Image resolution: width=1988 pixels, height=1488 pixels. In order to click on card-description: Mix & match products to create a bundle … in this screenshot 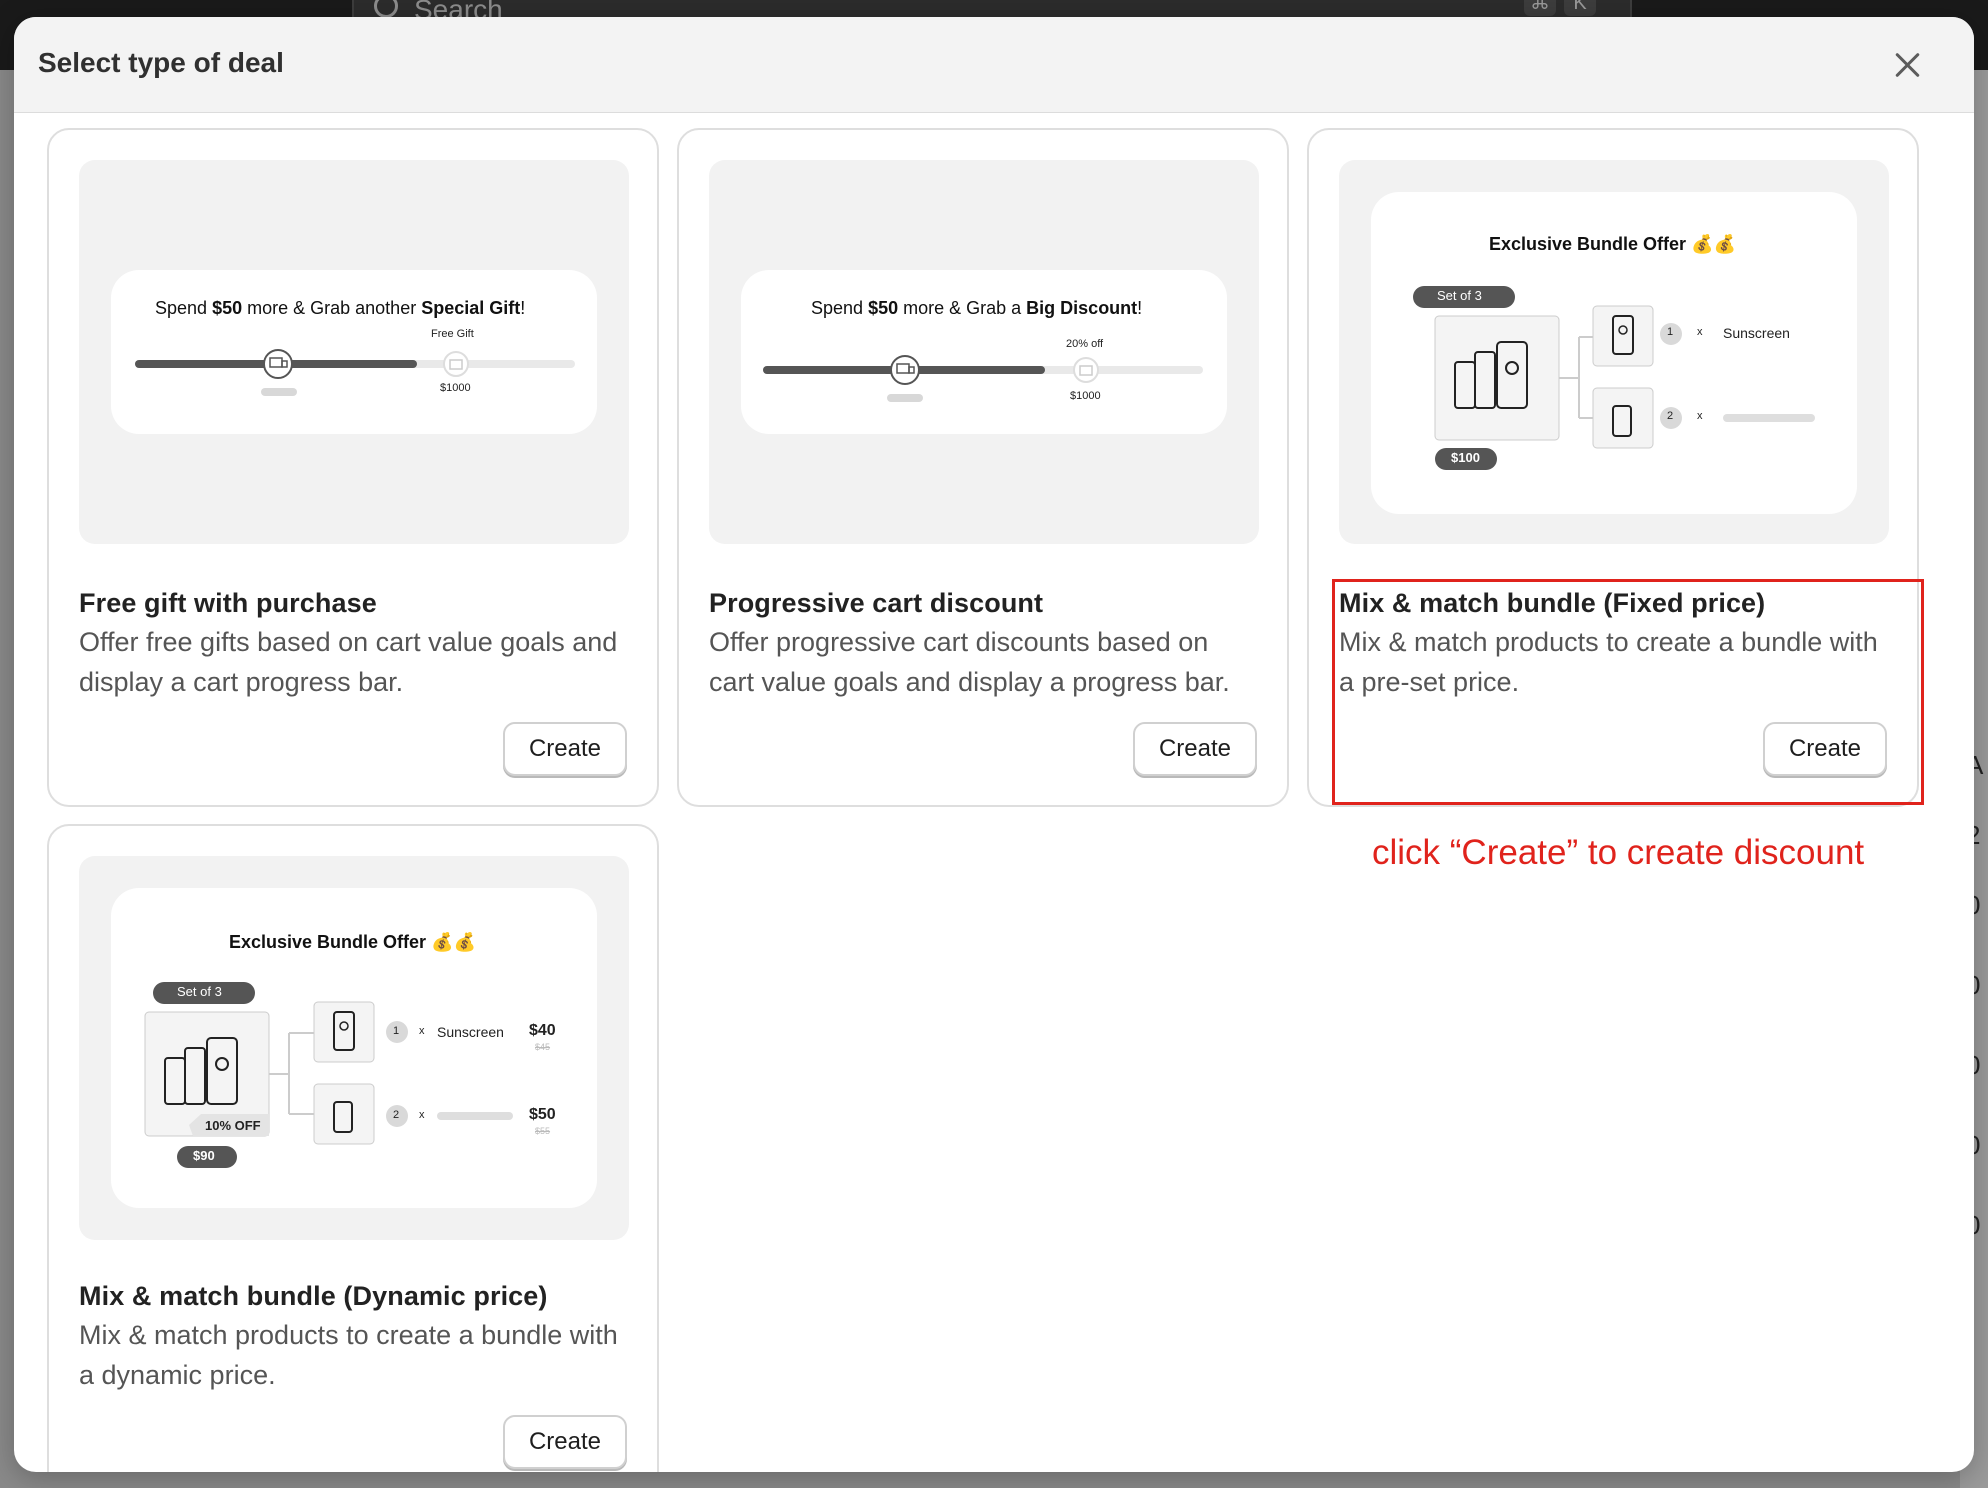, I will do `click(348, 1355)`.